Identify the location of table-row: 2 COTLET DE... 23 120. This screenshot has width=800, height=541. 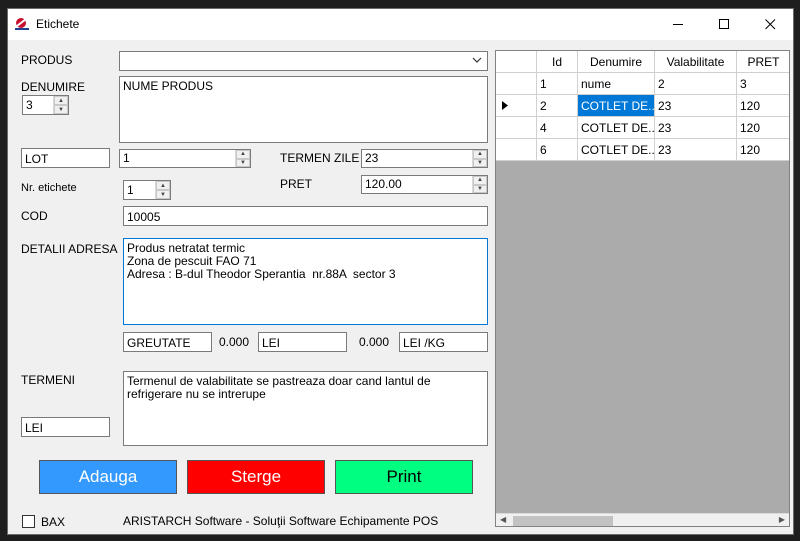
(642, 106).